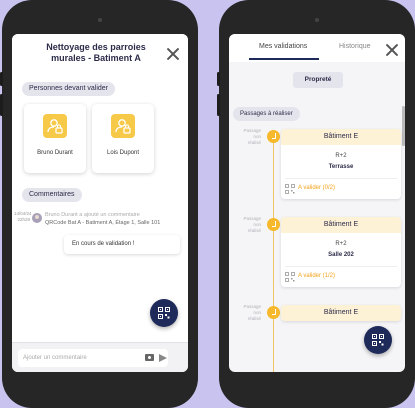  What do you see at coordinates (23, 219) in the screenshot?
I see `comment-time: 22h28` at bounding box center [23, 219].